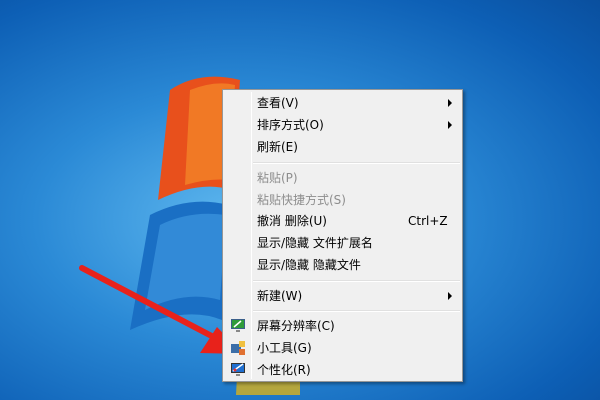 Image resolution: width=600 pixels, height=400 pixels. Describe the element at coordinates (342, 221) in the screenshot. I see `menu-item-undo-delete: 撤消 删除(U) Ctrl+Z` at that location.